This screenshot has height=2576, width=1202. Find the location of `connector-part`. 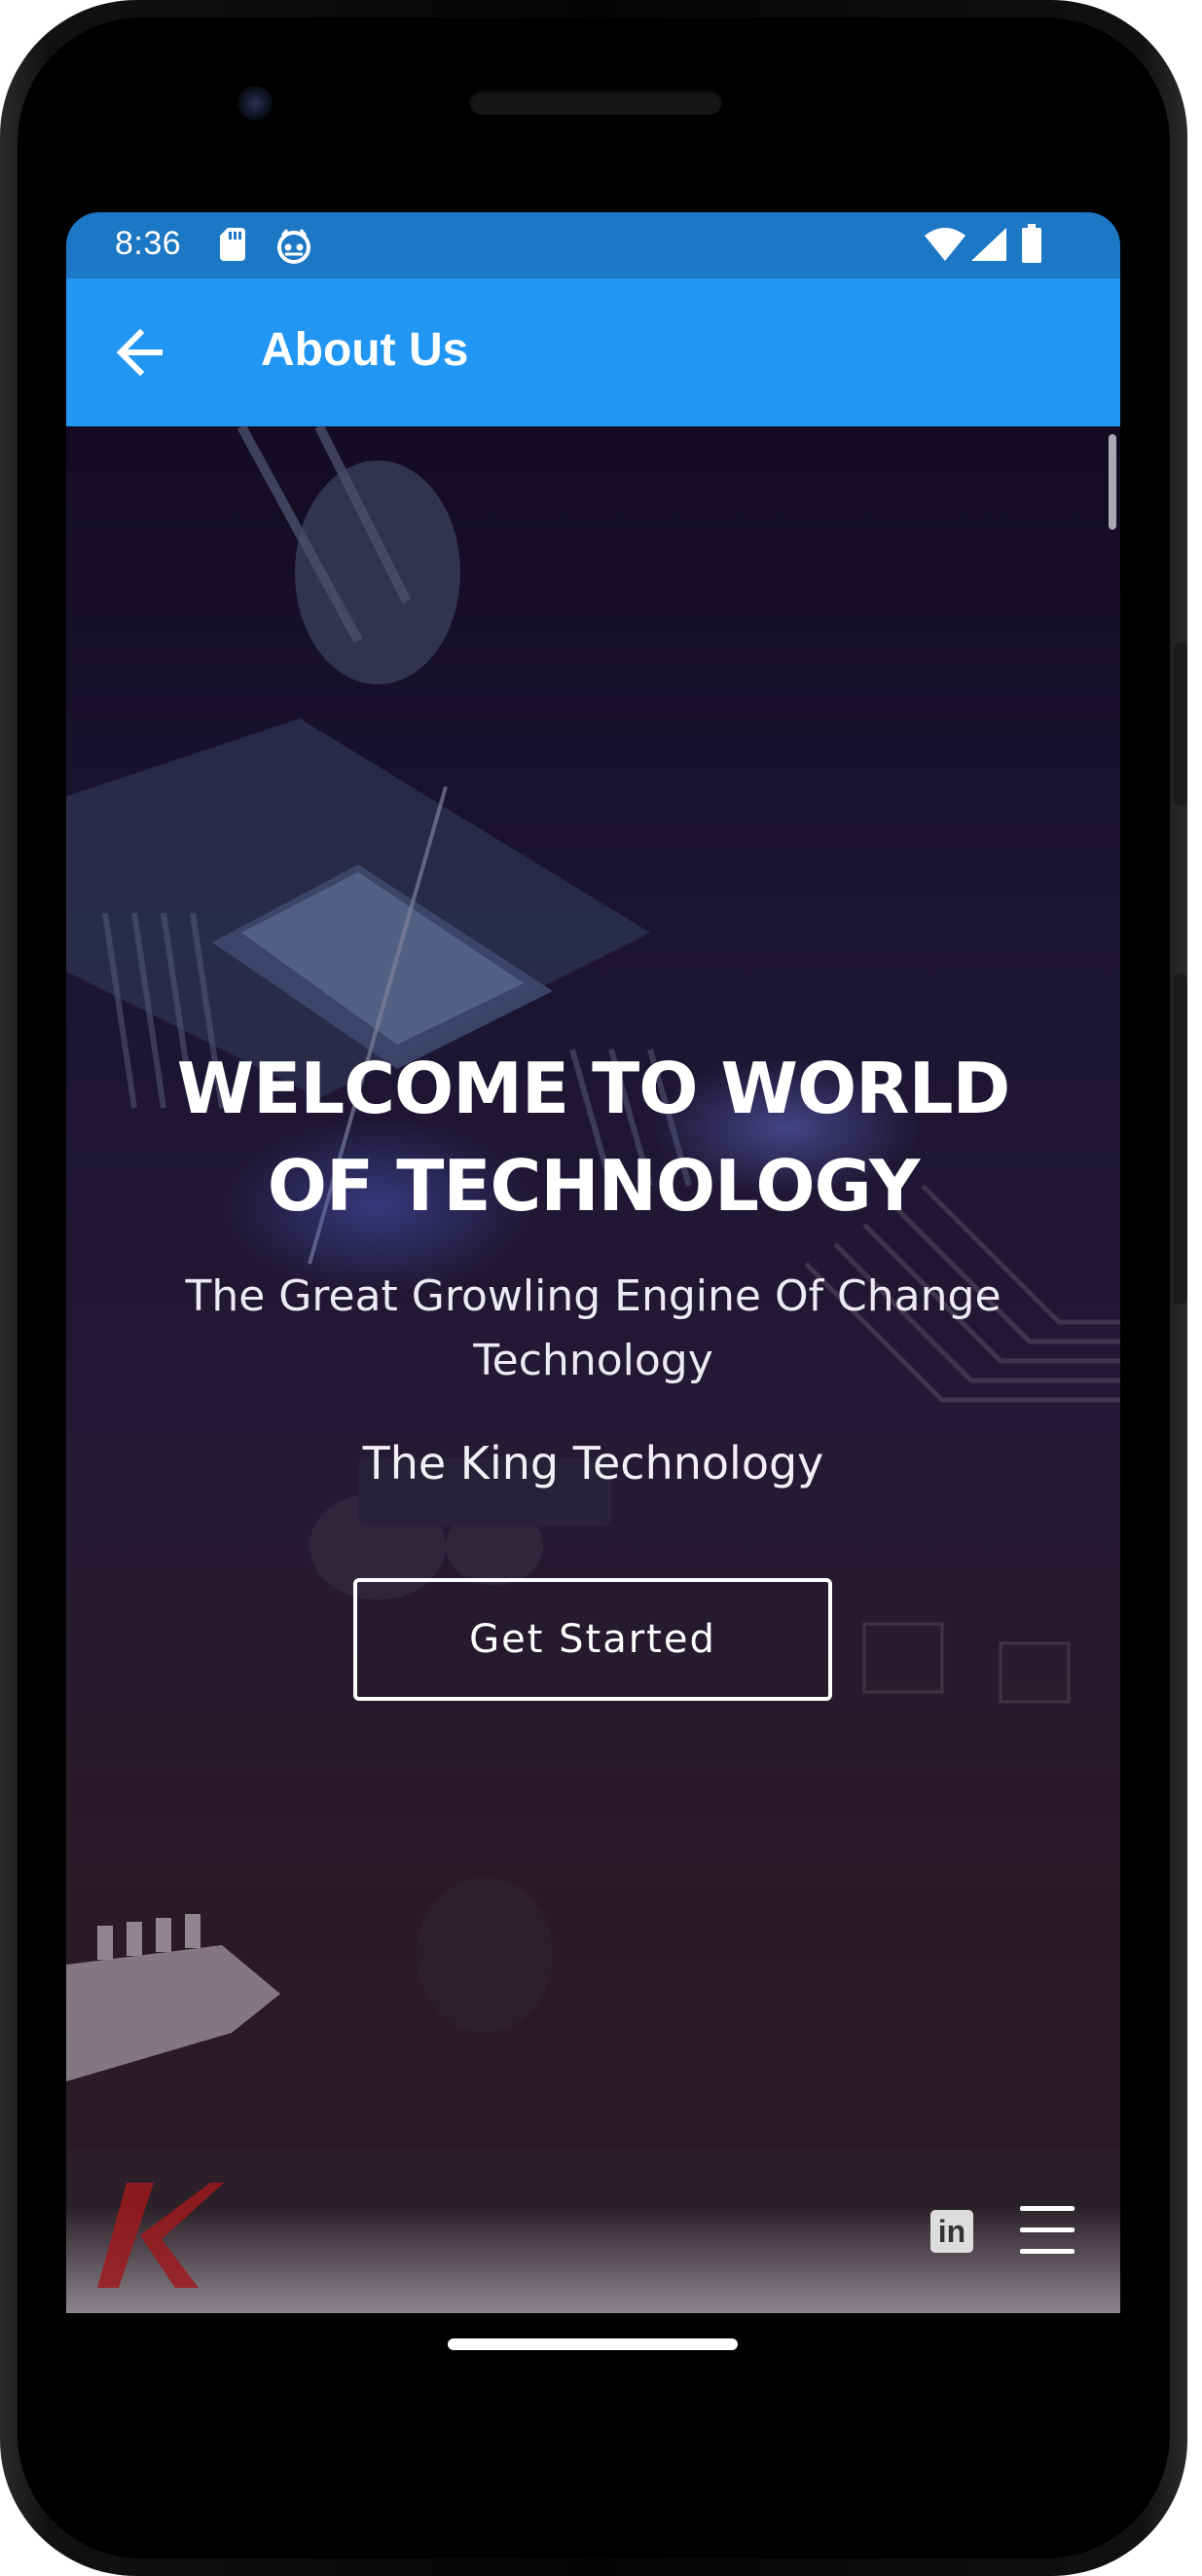

connector-part is located at coordinates (173, 1997).